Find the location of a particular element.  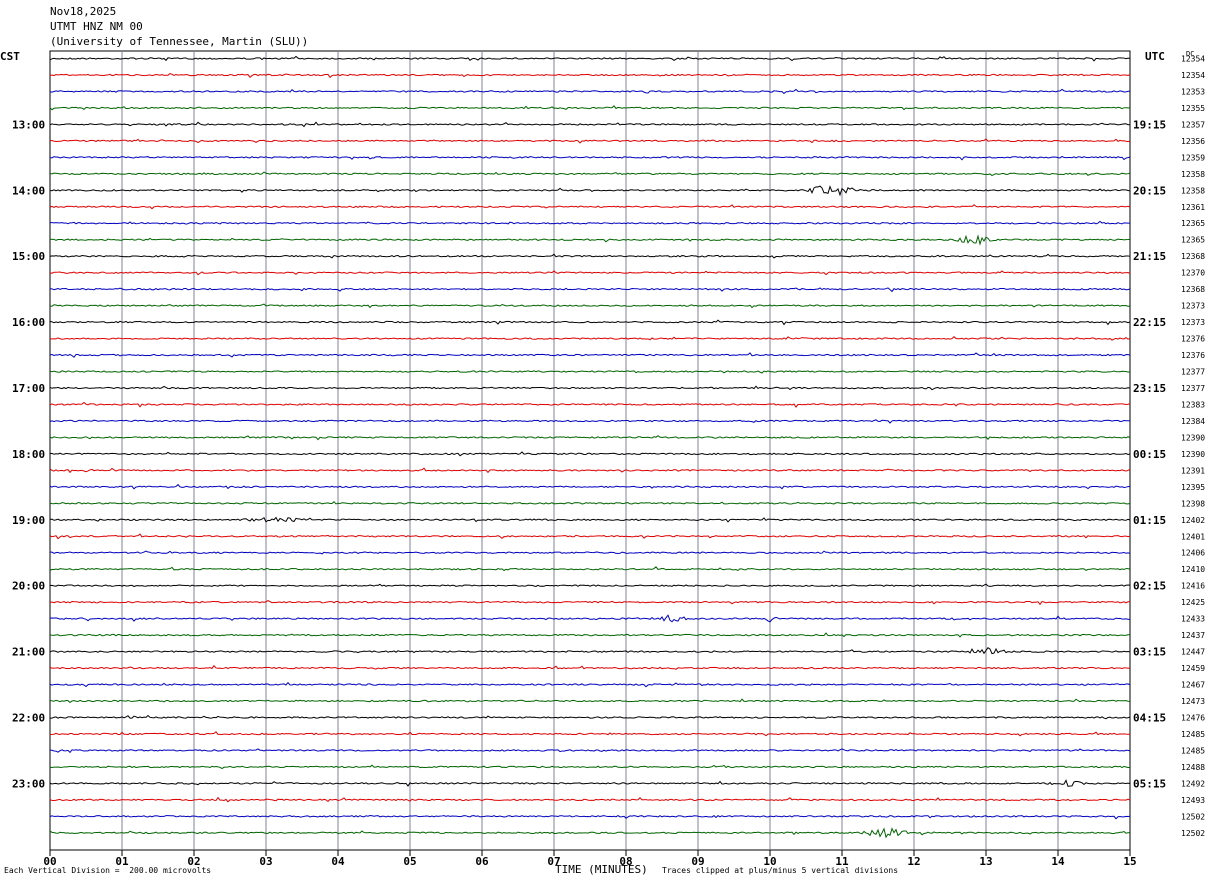

dc-offset-label: 12370 is located at coordinates (1193, 273).